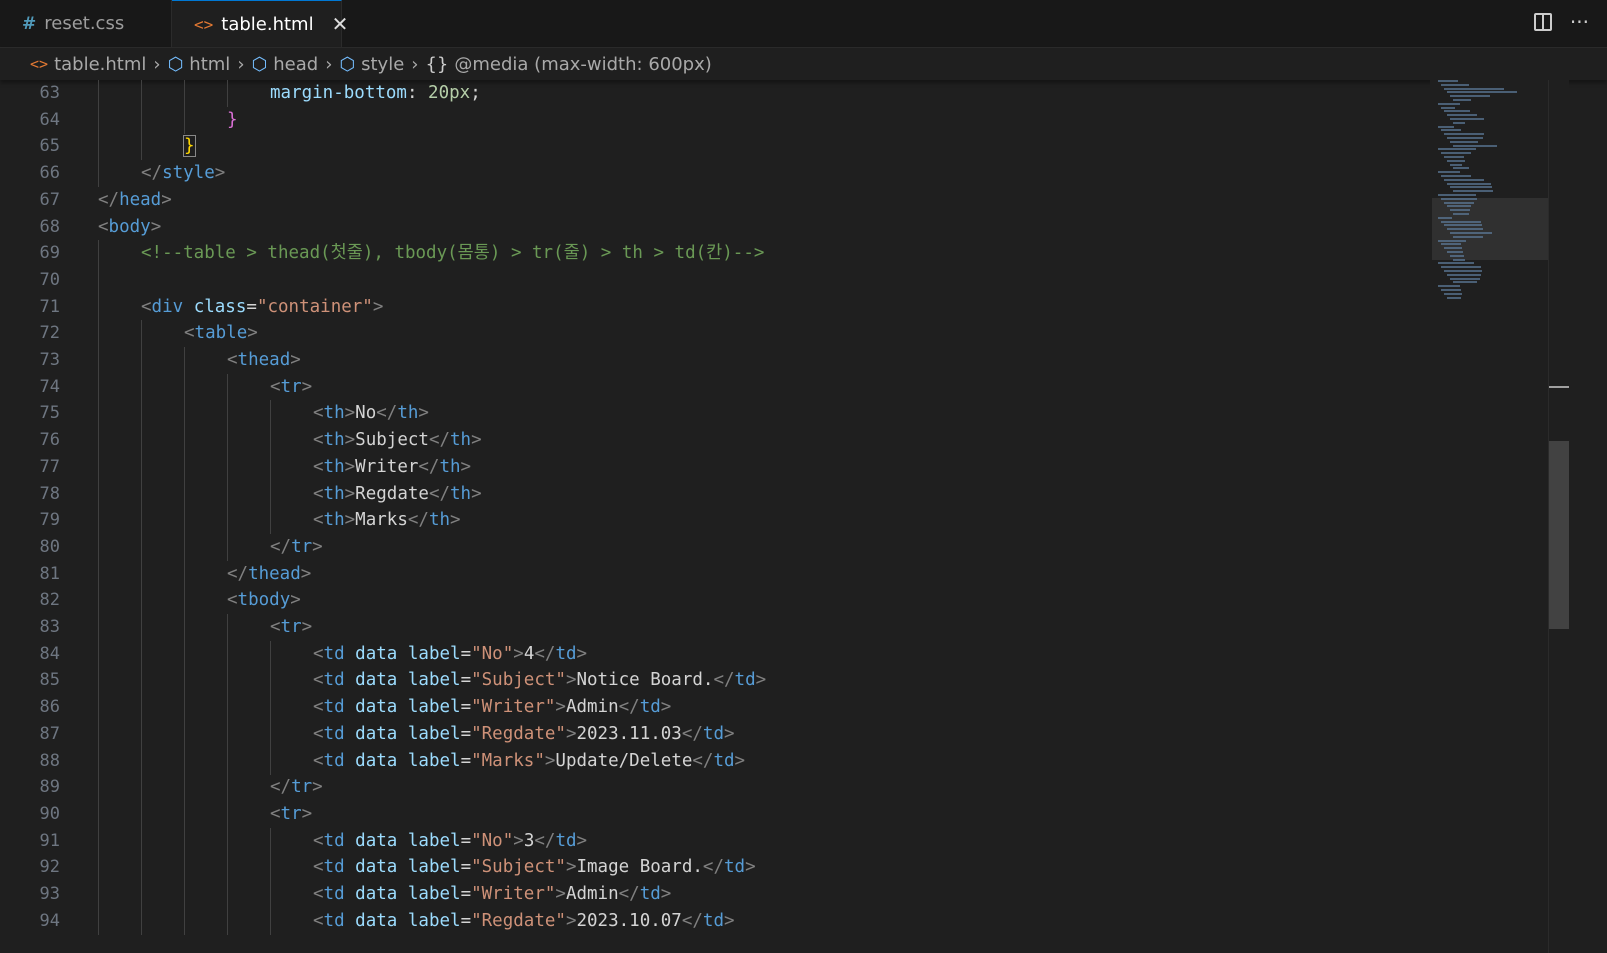 Image resolution: width=1607 pixels, height=953 pixels. What do you see at coordinates (1579, 22) in the screenshot?
I see `more-actions-icon: ···` at bounding box center [1579, 22].